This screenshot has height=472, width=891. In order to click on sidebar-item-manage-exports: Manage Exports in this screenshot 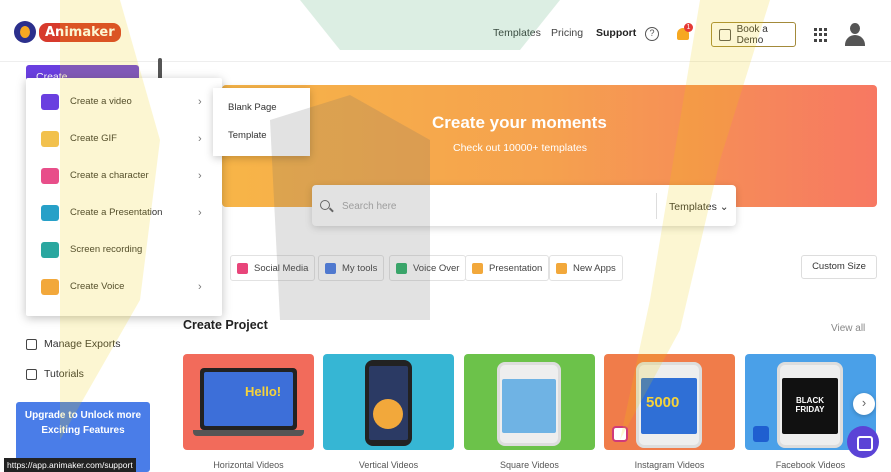, I will do `click(73, 344)`.